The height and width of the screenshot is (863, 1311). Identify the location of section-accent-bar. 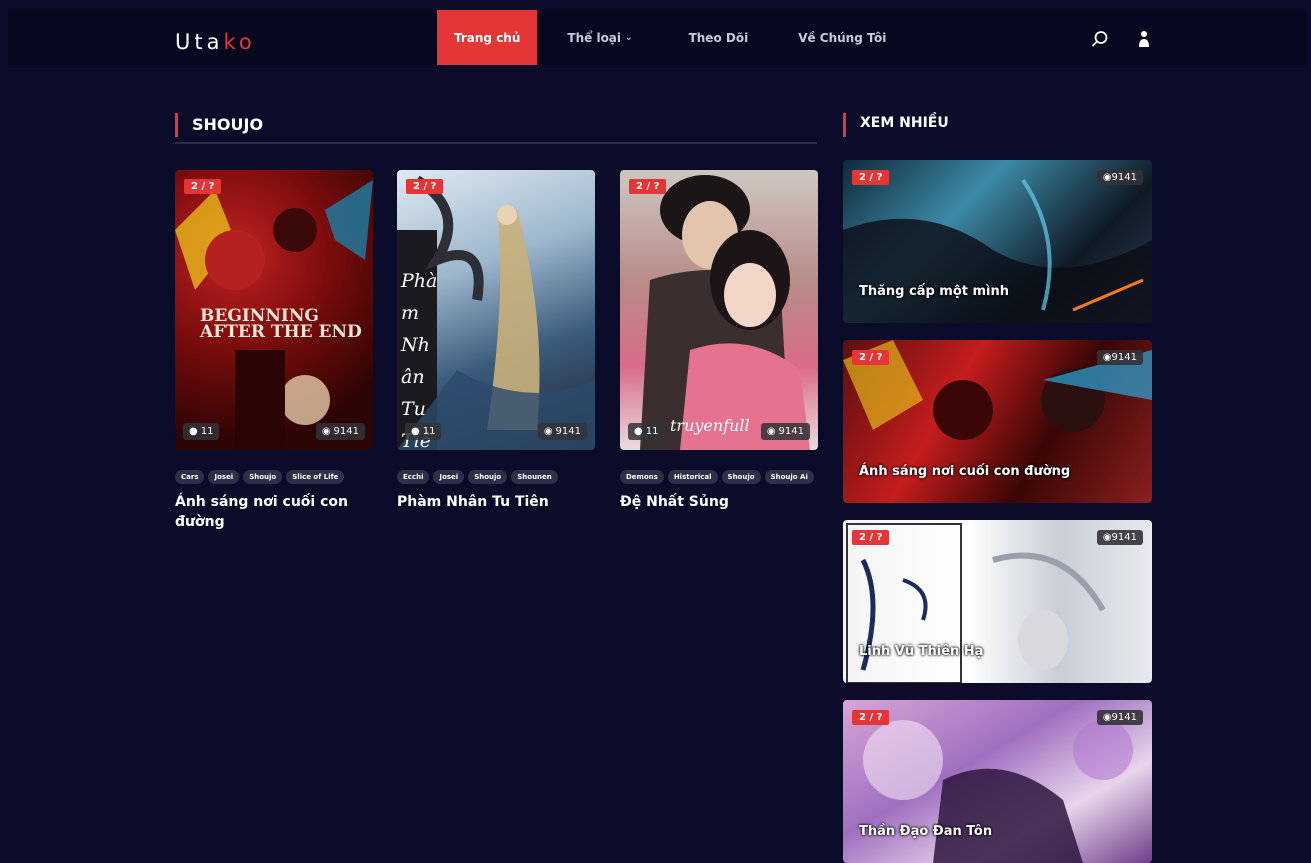
(176, 125).